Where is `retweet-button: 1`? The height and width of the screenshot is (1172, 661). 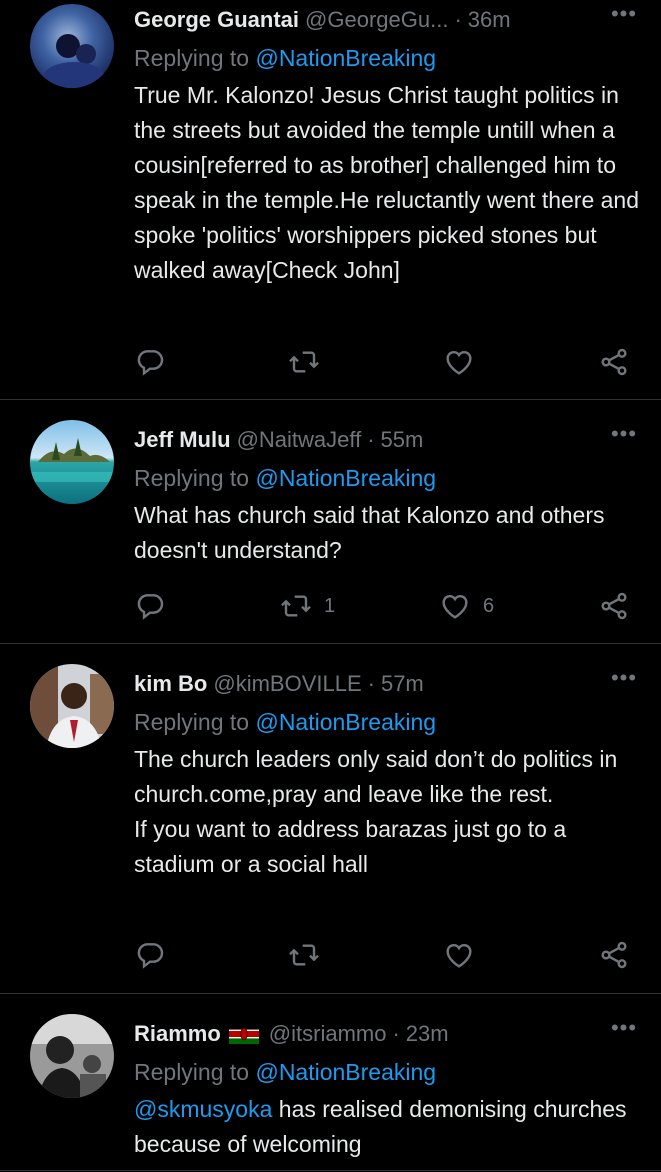
retweet-button: 1 is located at coordinates (307, 606).